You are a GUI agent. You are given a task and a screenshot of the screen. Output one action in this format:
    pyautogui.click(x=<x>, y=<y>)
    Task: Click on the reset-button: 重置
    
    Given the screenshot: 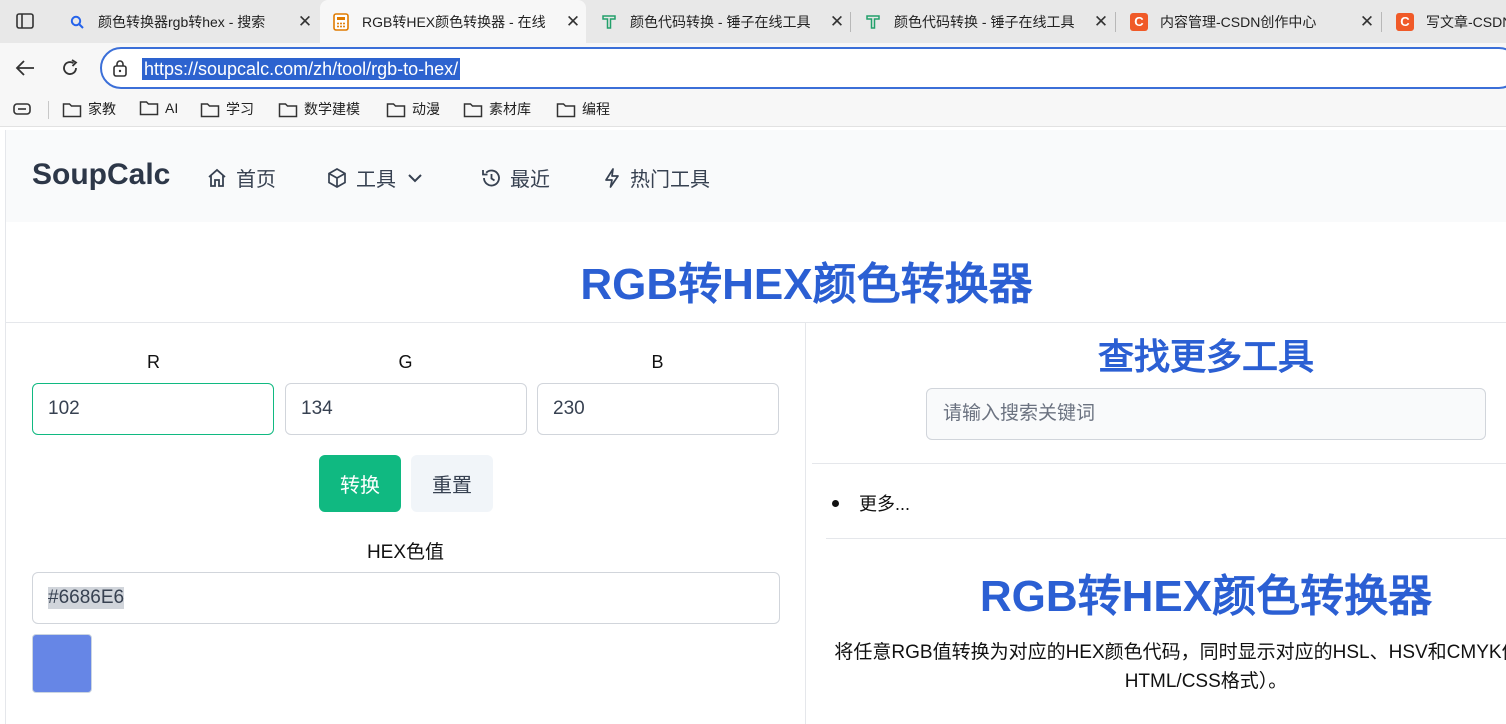 What is the action you would take?
    pyautogui.click(x=452, y=483)
    